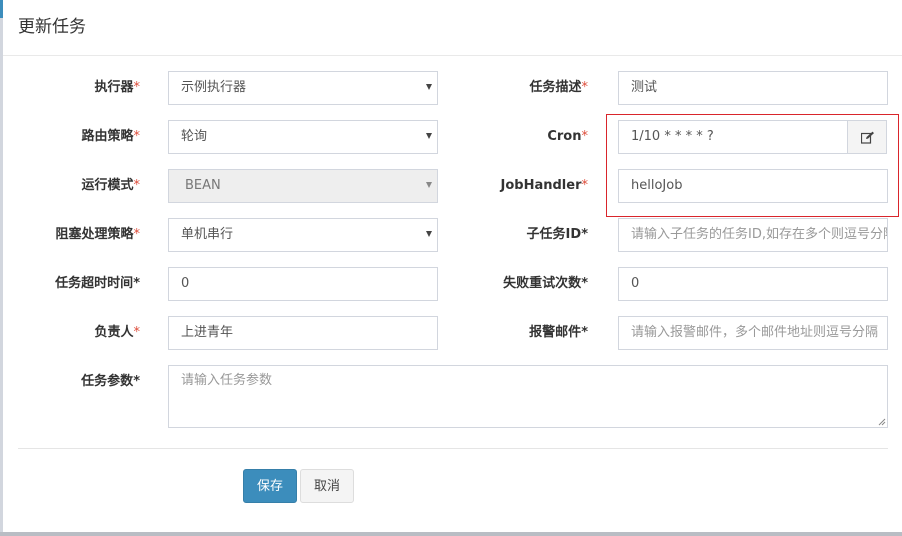 The image size is (902, 536). Describe the element at coordinates (882, 422) in the screenshot. I see `resize-handle-icon` at that location.